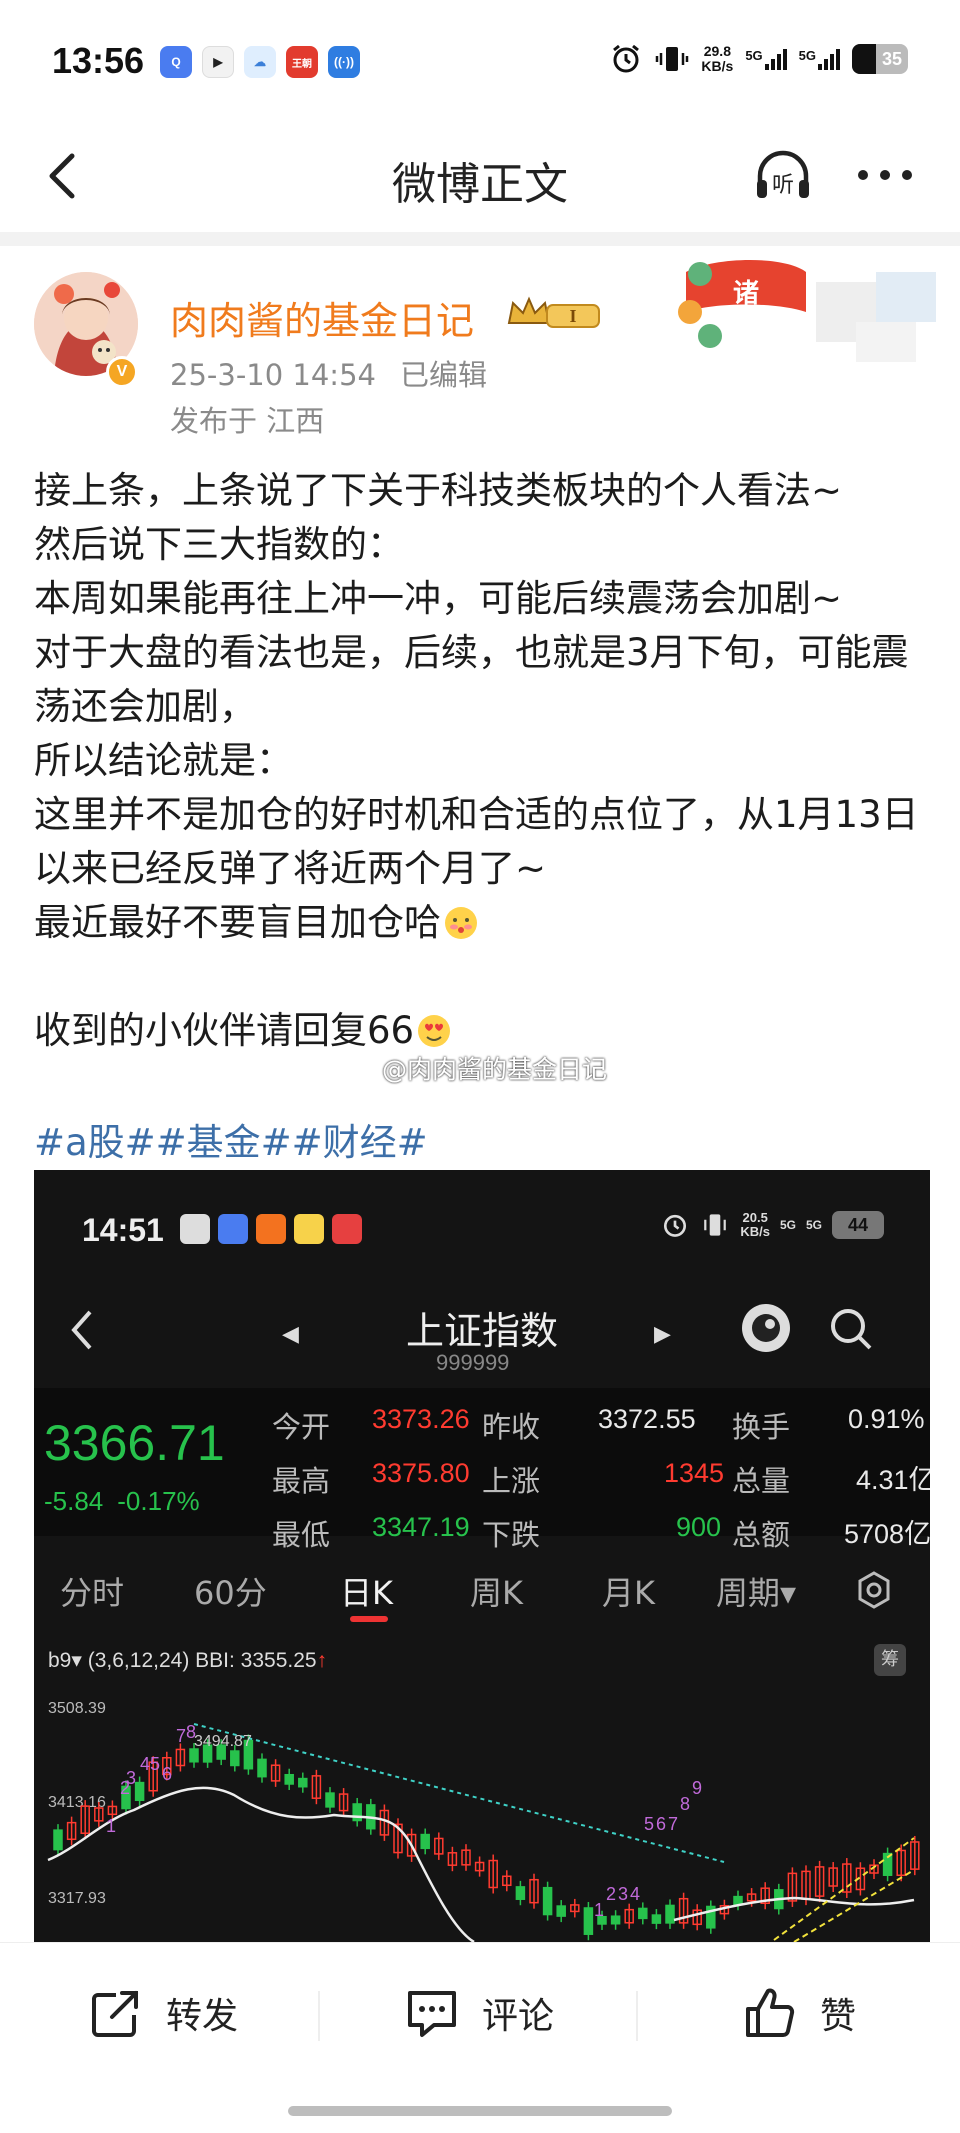 The width and height of the screenshot is (960, 2133). I want to click on post-line: 然后说下三大指数的：, so click(219, 544).